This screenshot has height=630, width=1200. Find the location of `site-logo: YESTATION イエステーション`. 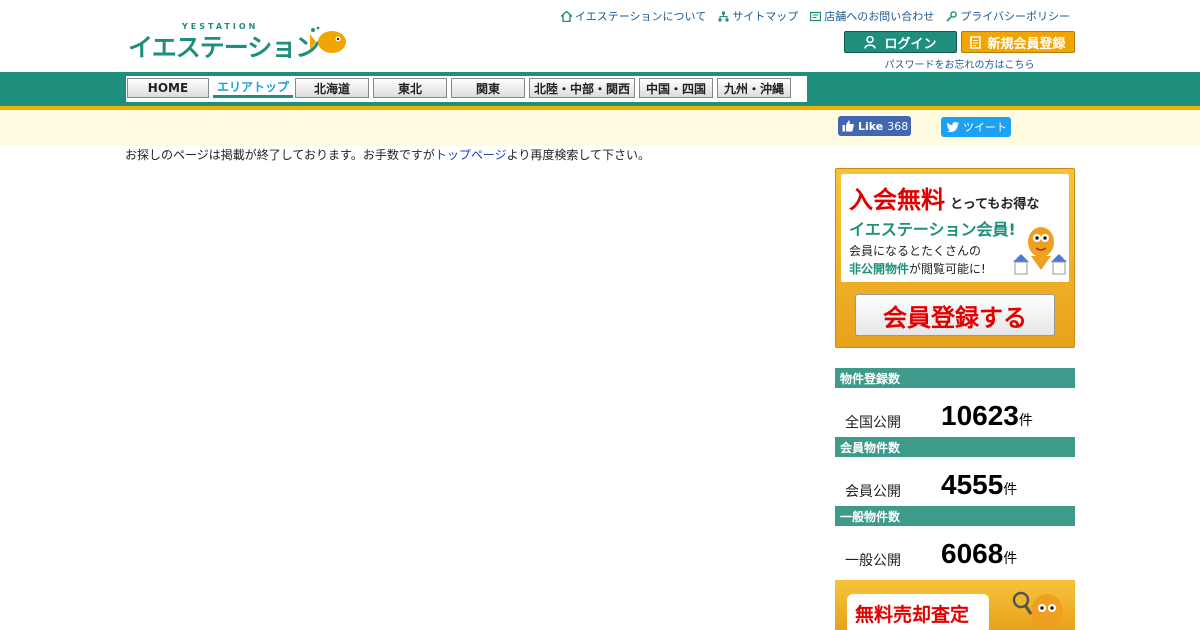

site-logo: YESTATION イエステーション is located at coordinates (241, 42).